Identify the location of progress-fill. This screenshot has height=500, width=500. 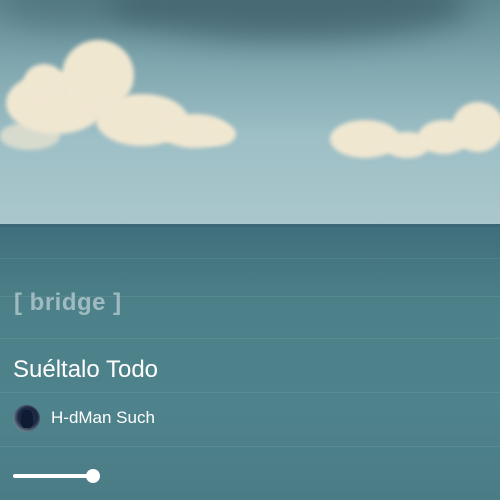
(53, 476).